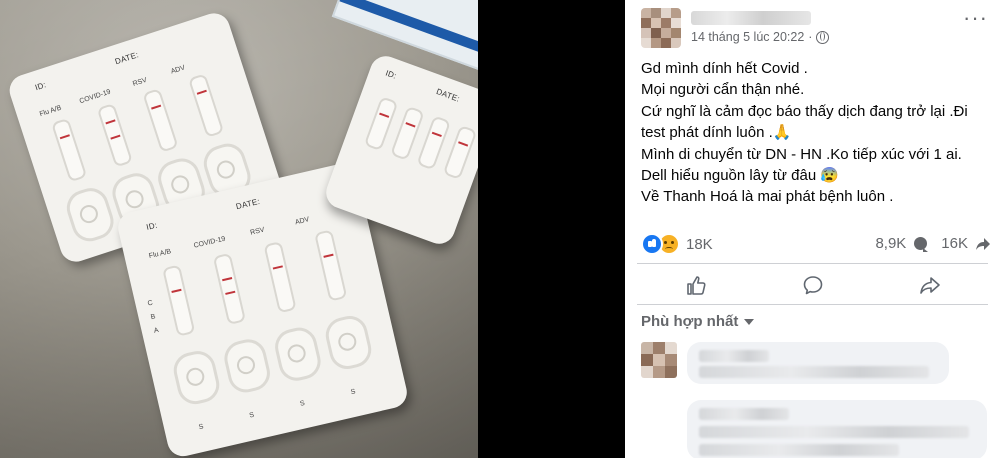  What do you see at coordinates (954, 243) in the screenshot?
I see `share-count: 16K` at bounding box center [954, 243].